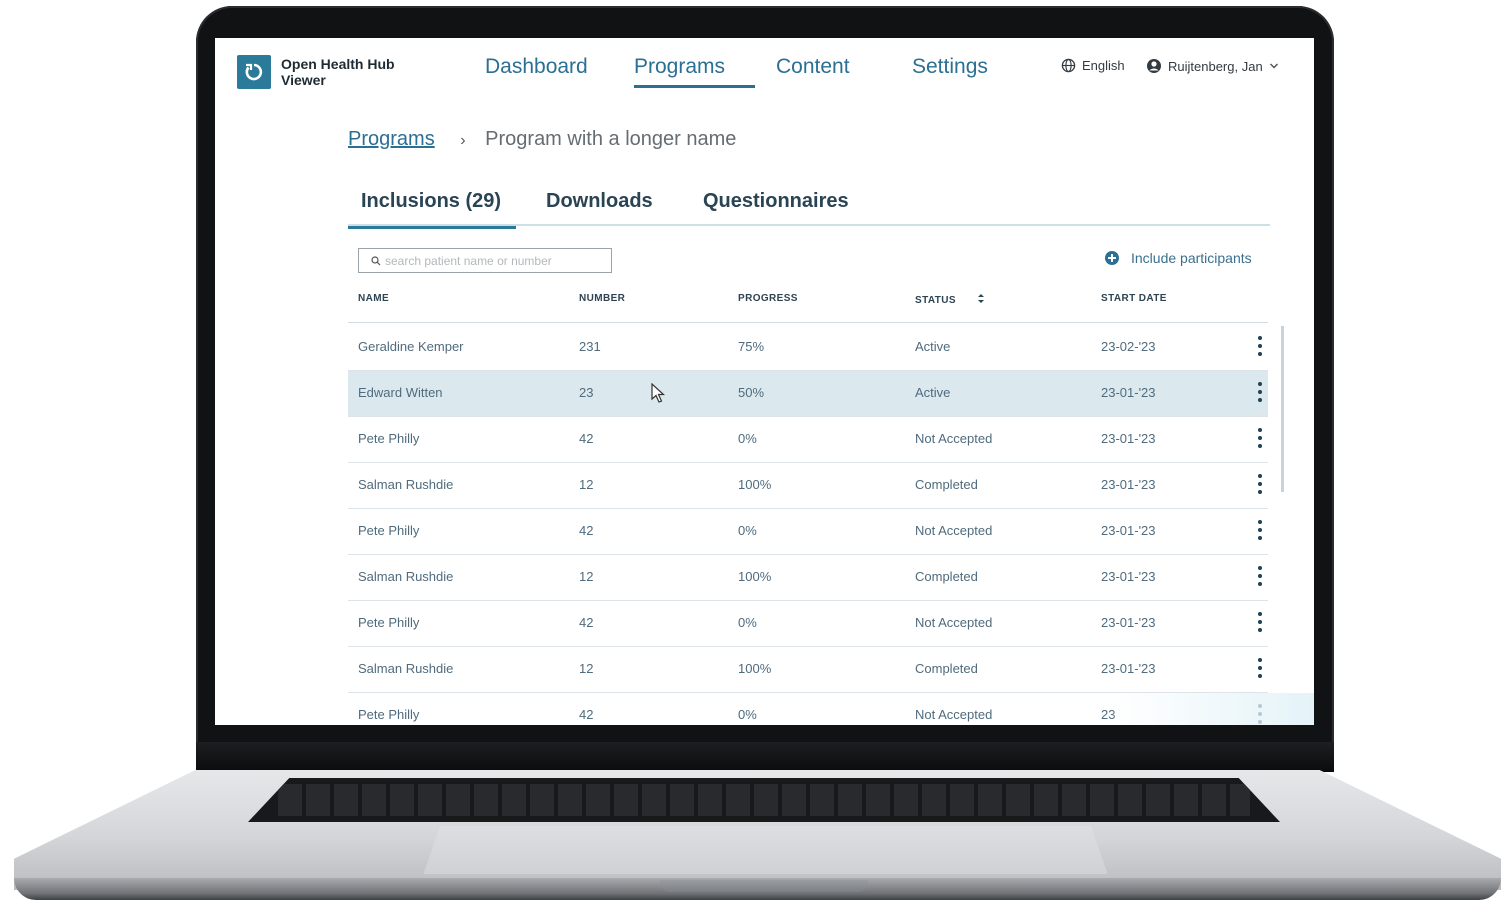 The height and width of the screenshot is (921, 1501). Describe the element at coordinates (254, 72) in the screenshot. I see `refresh-circle-icon` at that location.